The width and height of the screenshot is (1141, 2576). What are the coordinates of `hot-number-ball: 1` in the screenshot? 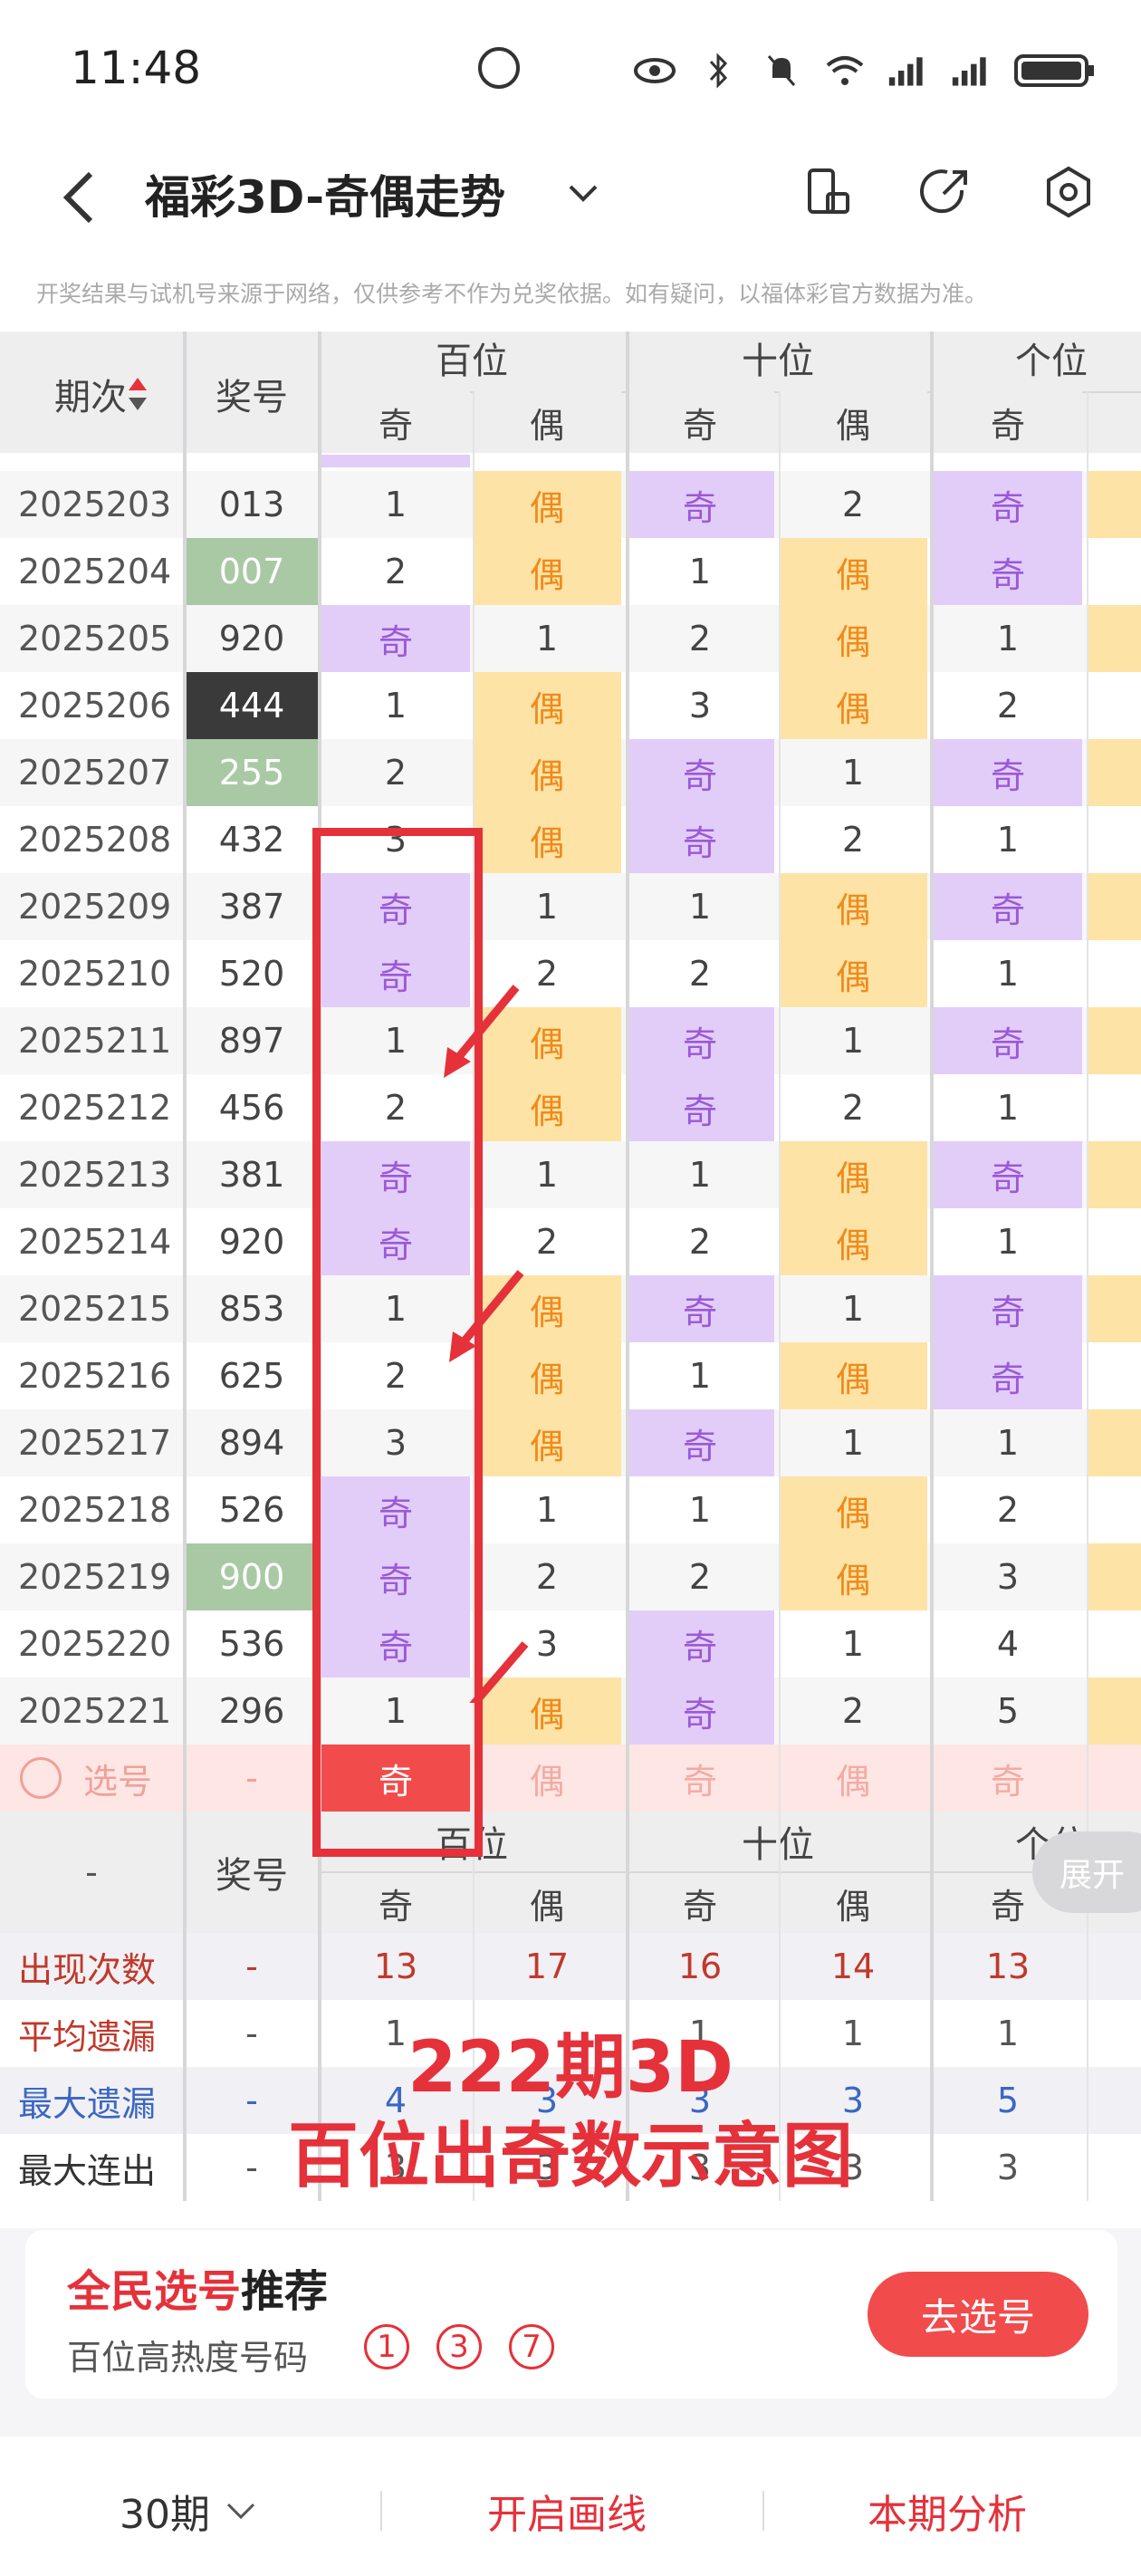 It's located at (386, 2346).